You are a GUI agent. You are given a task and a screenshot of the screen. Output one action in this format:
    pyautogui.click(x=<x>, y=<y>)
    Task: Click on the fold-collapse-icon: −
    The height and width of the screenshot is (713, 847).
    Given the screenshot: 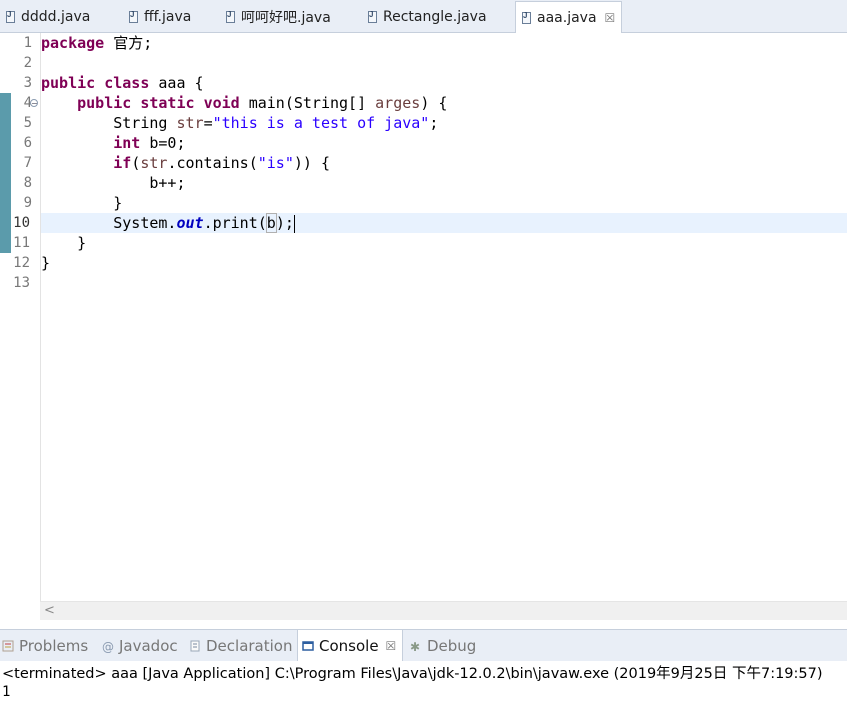 What is the action you would take?
    pyautogui.click(x=34, y=103)
    